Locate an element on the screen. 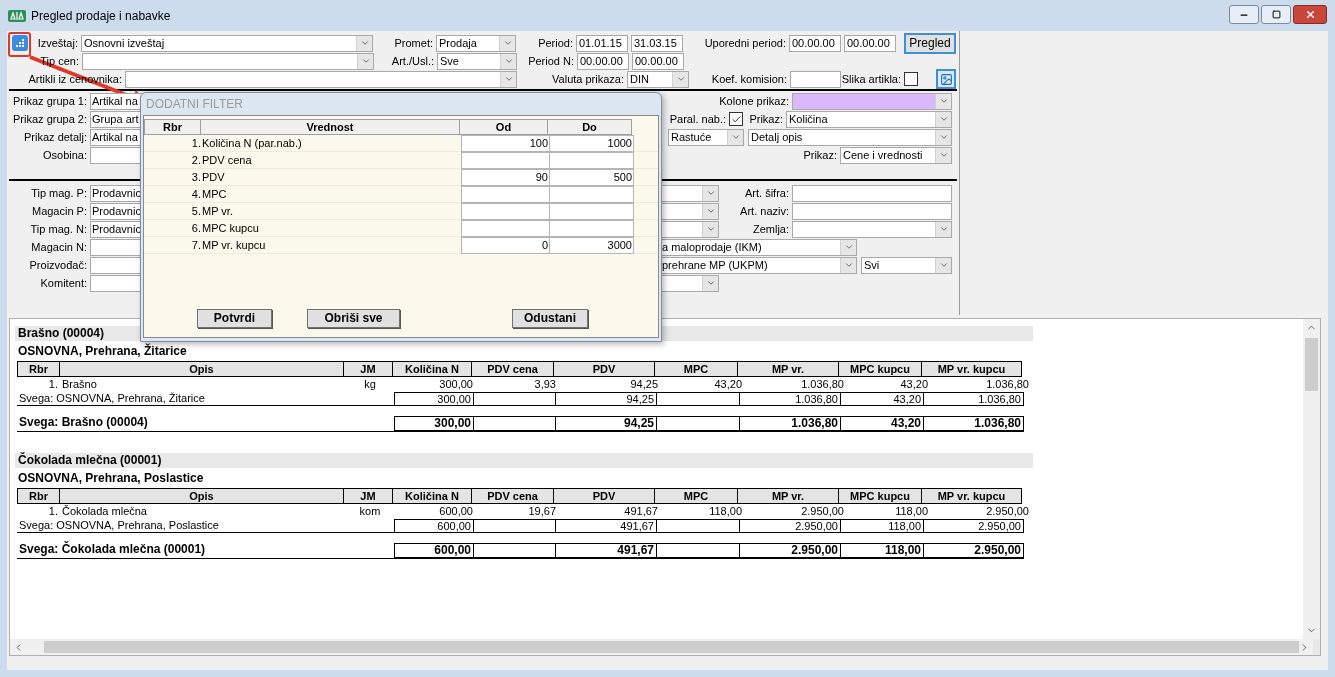 The height and width of the screenshot is (677, 1335). close-button is located at coordinates (1310, 14).